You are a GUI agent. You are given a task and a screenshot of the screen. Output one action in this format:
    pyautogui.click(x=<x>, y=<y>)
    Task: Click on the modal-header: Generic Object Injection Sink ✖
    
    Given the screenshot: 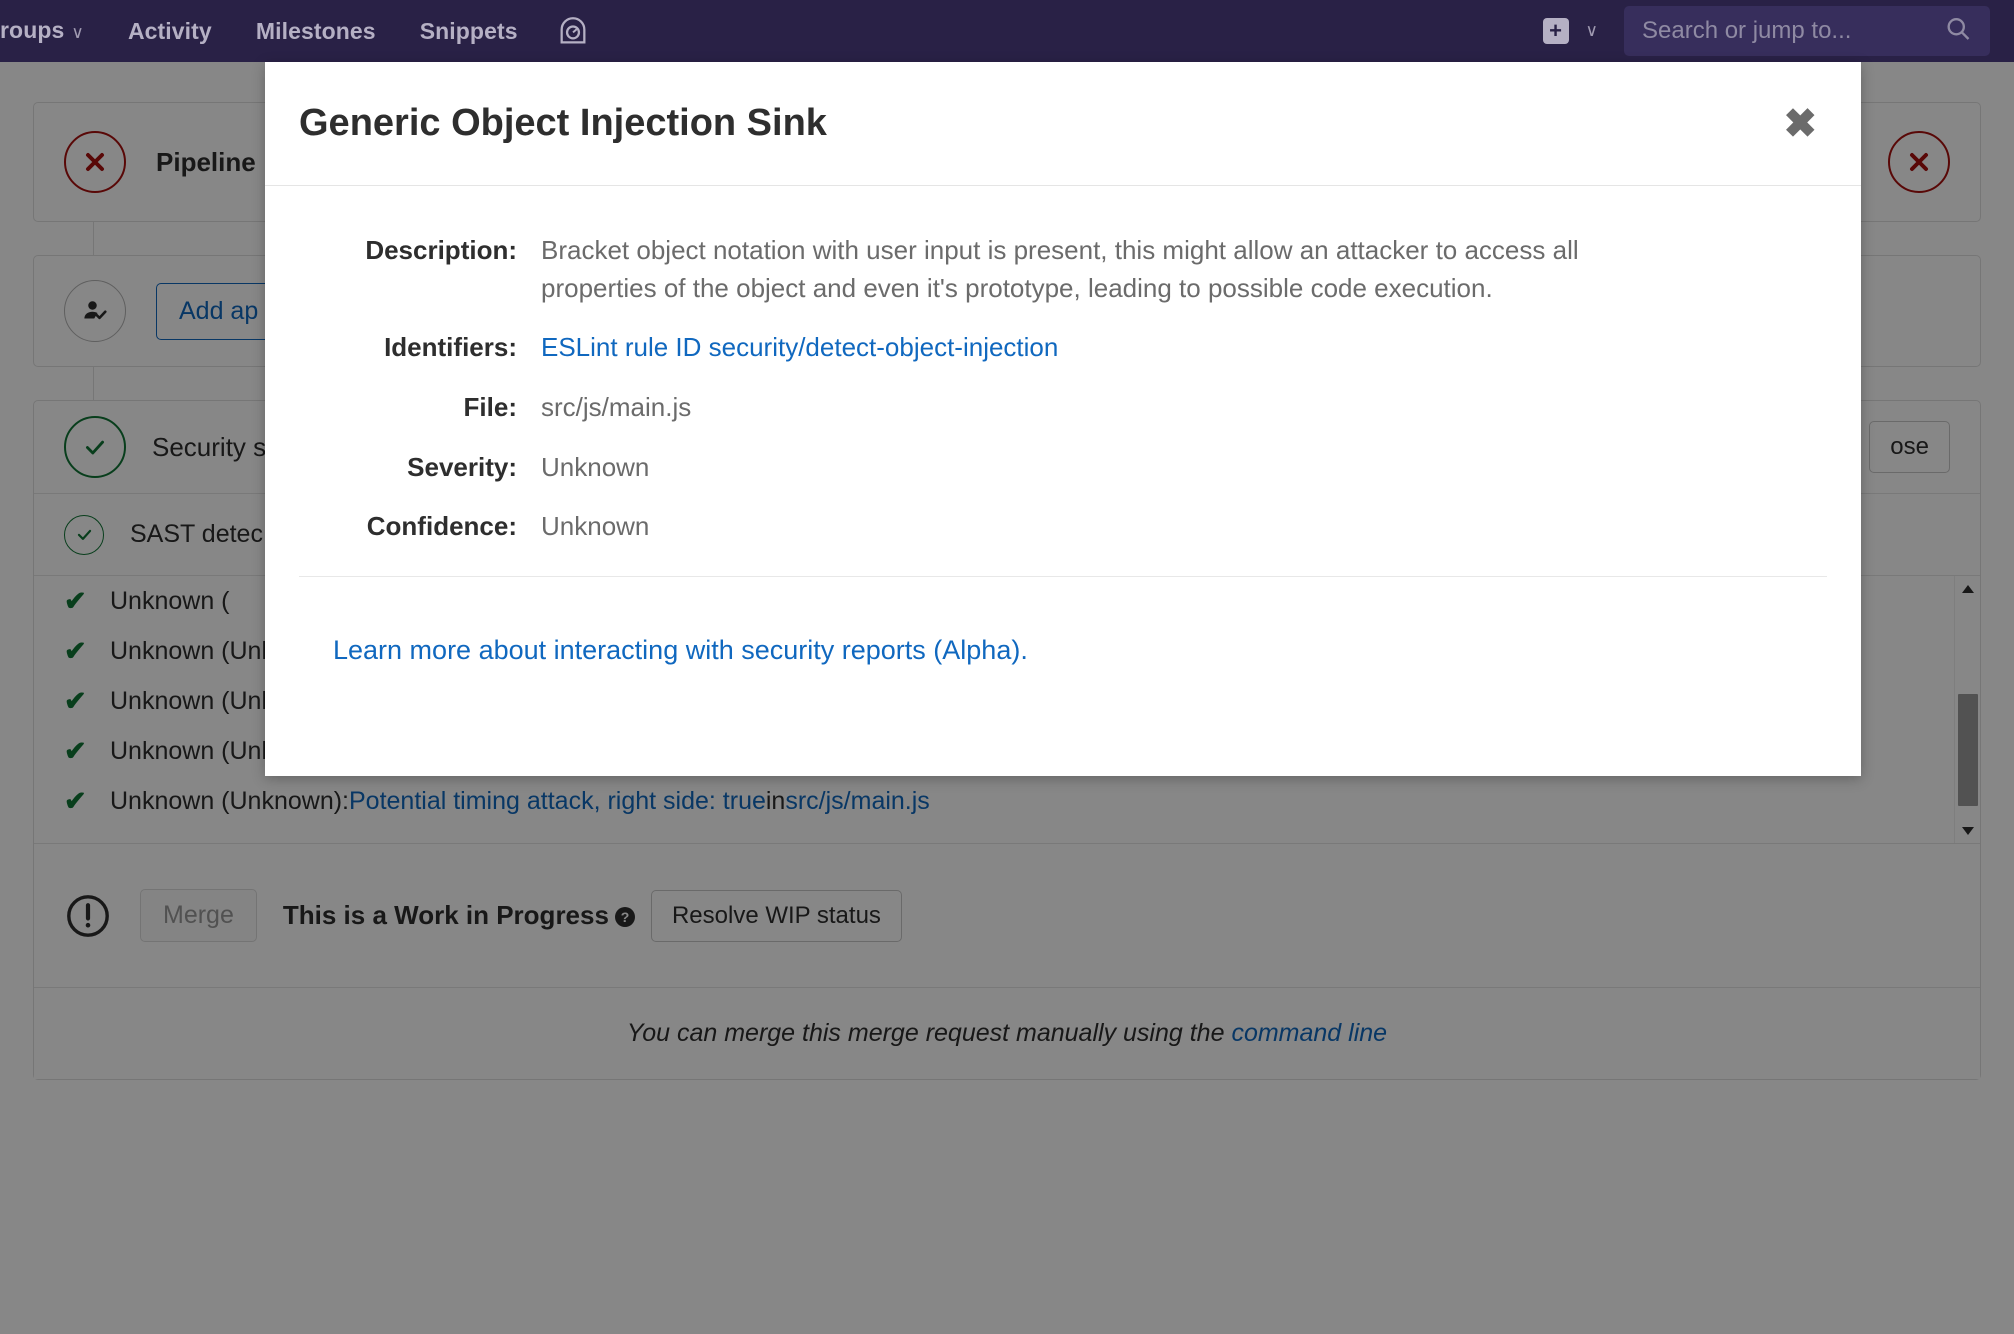 What is the action you would take?
    pyautogui.click(x=1063, y=124)
    